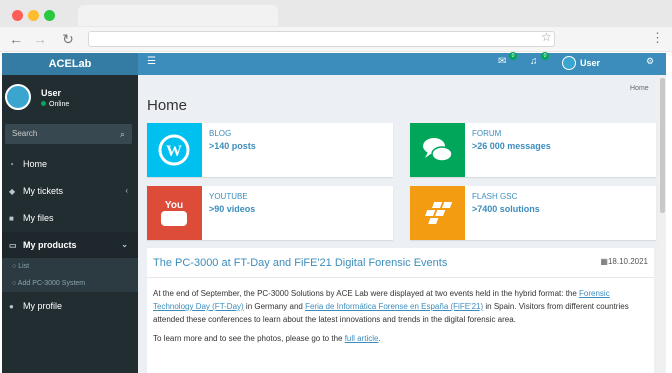 This screenshot has width=672, height=373. What do you see at coordinates (650, 61) in the screenshot?
I see `gears-icon: ⚙` at bounding box center [650, 61].